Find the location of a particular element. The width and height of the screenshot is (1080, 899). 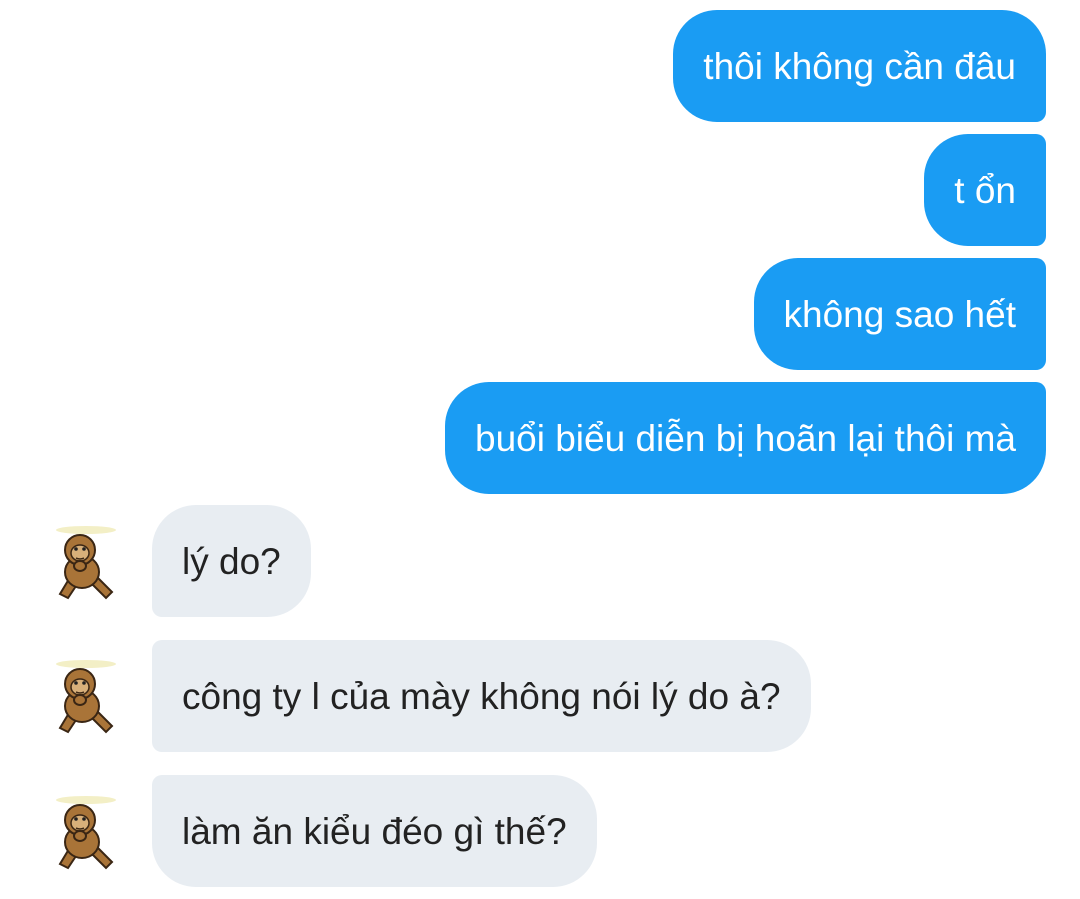

message-text: buổi biểu diễn bị hoãn lại thôi mà is located at coordinates (745, 438).